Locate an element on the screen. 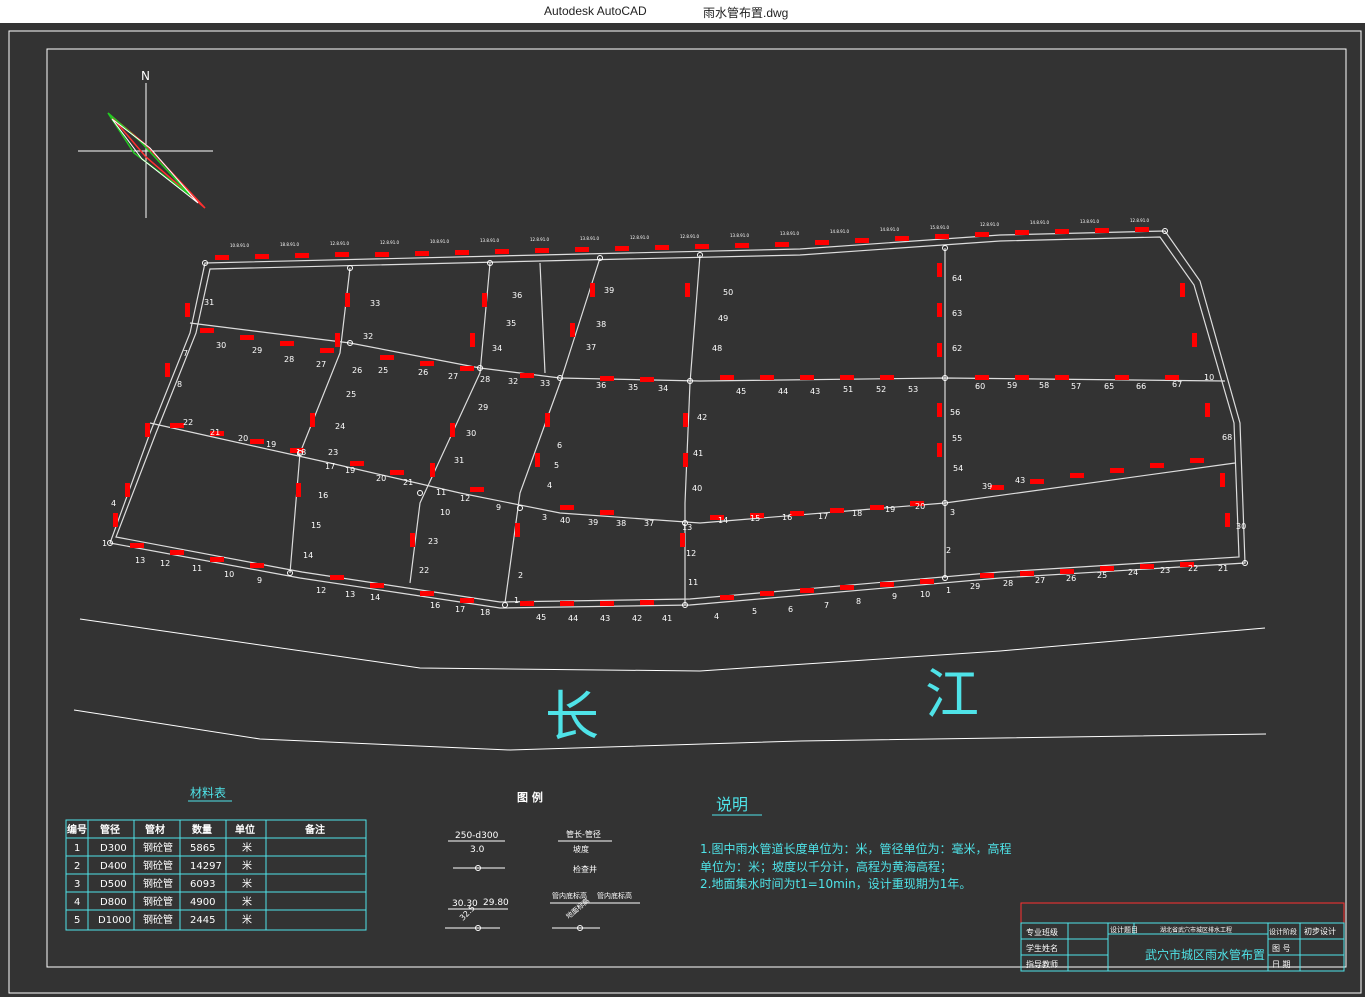 This screenshot has width=1365, height=997. table-header: 备注 is located at coordinates (314, 829).